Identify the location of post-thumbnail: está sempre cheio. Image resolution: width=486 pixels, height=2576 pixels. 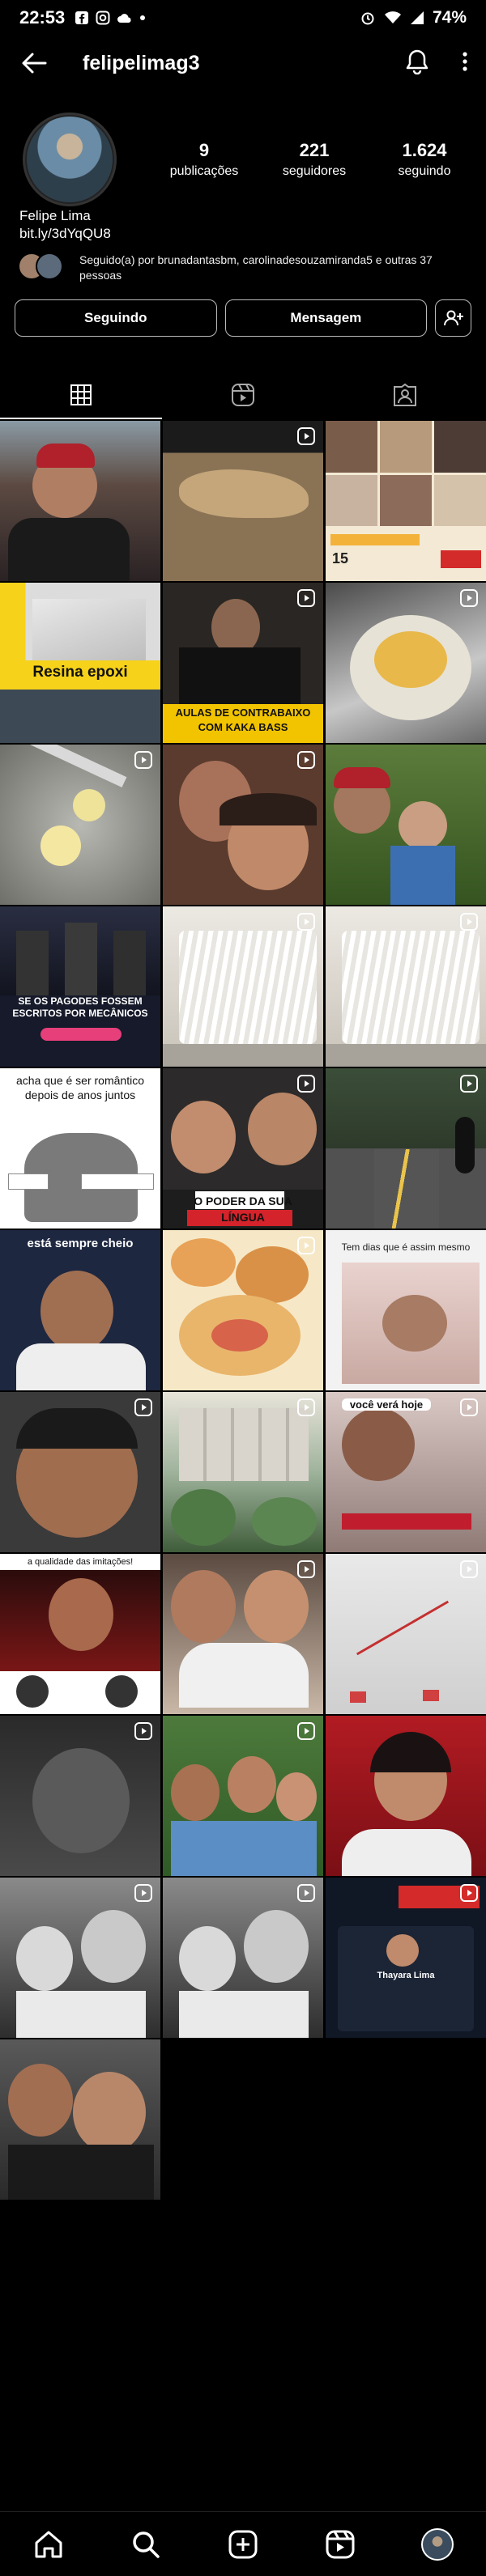
(80, 1310).